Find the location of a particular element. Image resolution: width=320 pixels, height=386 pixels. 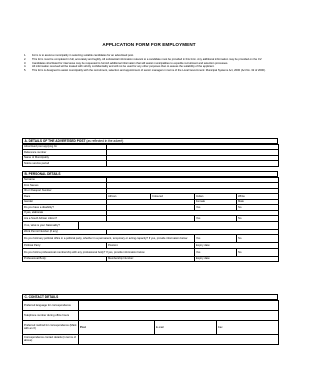

table-row: Preferred language for correspondence is located at coordinates (150, 305).